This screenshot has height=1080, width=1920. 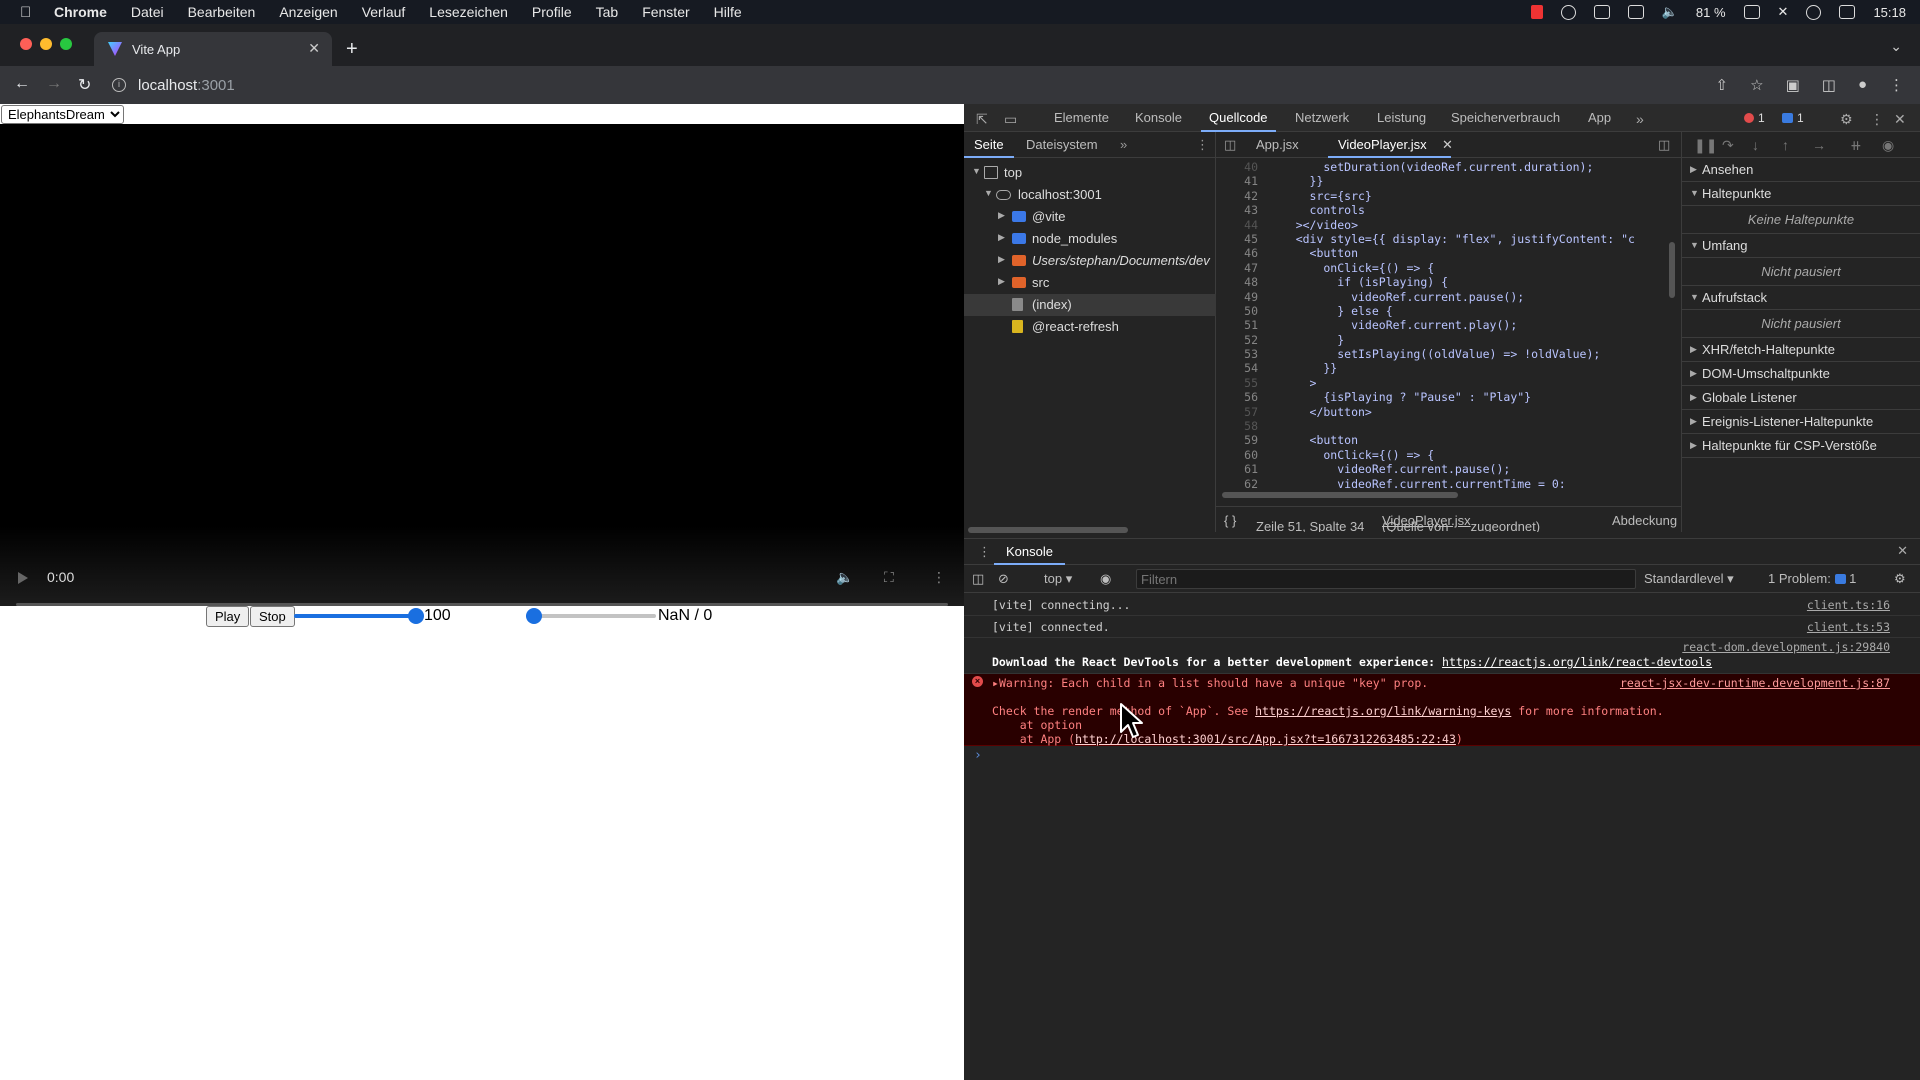 I want to click on code-line: 62 videoRef.current.currentTime = 0;, so click(x=1449, y=482).